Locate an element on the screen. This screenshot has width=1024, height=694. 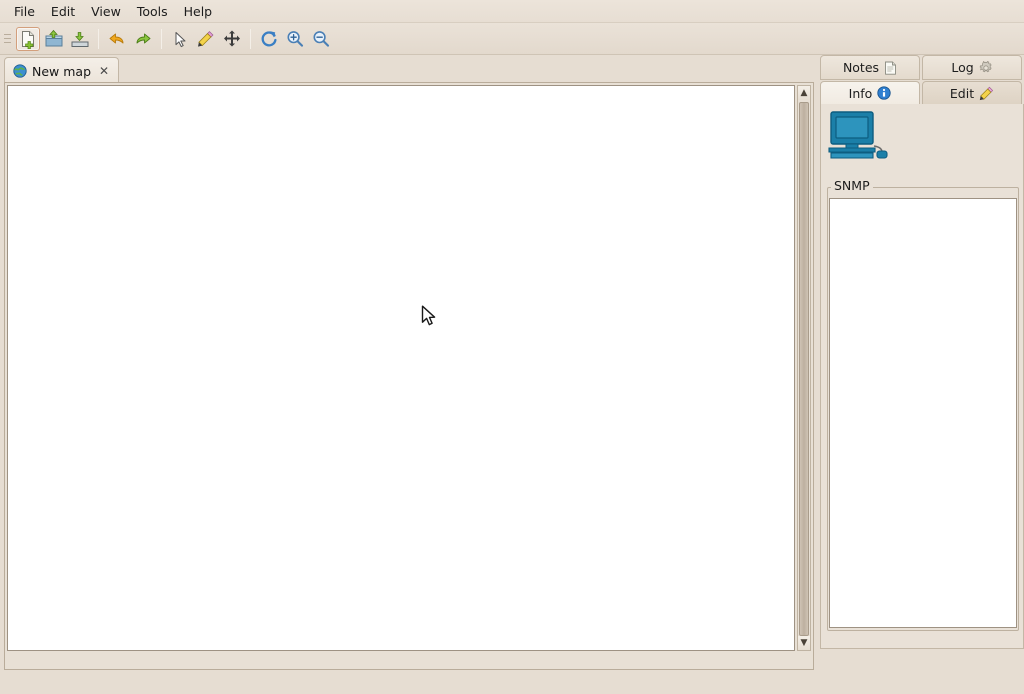
tab-edit: Edit is located at coordinates (972, 93).